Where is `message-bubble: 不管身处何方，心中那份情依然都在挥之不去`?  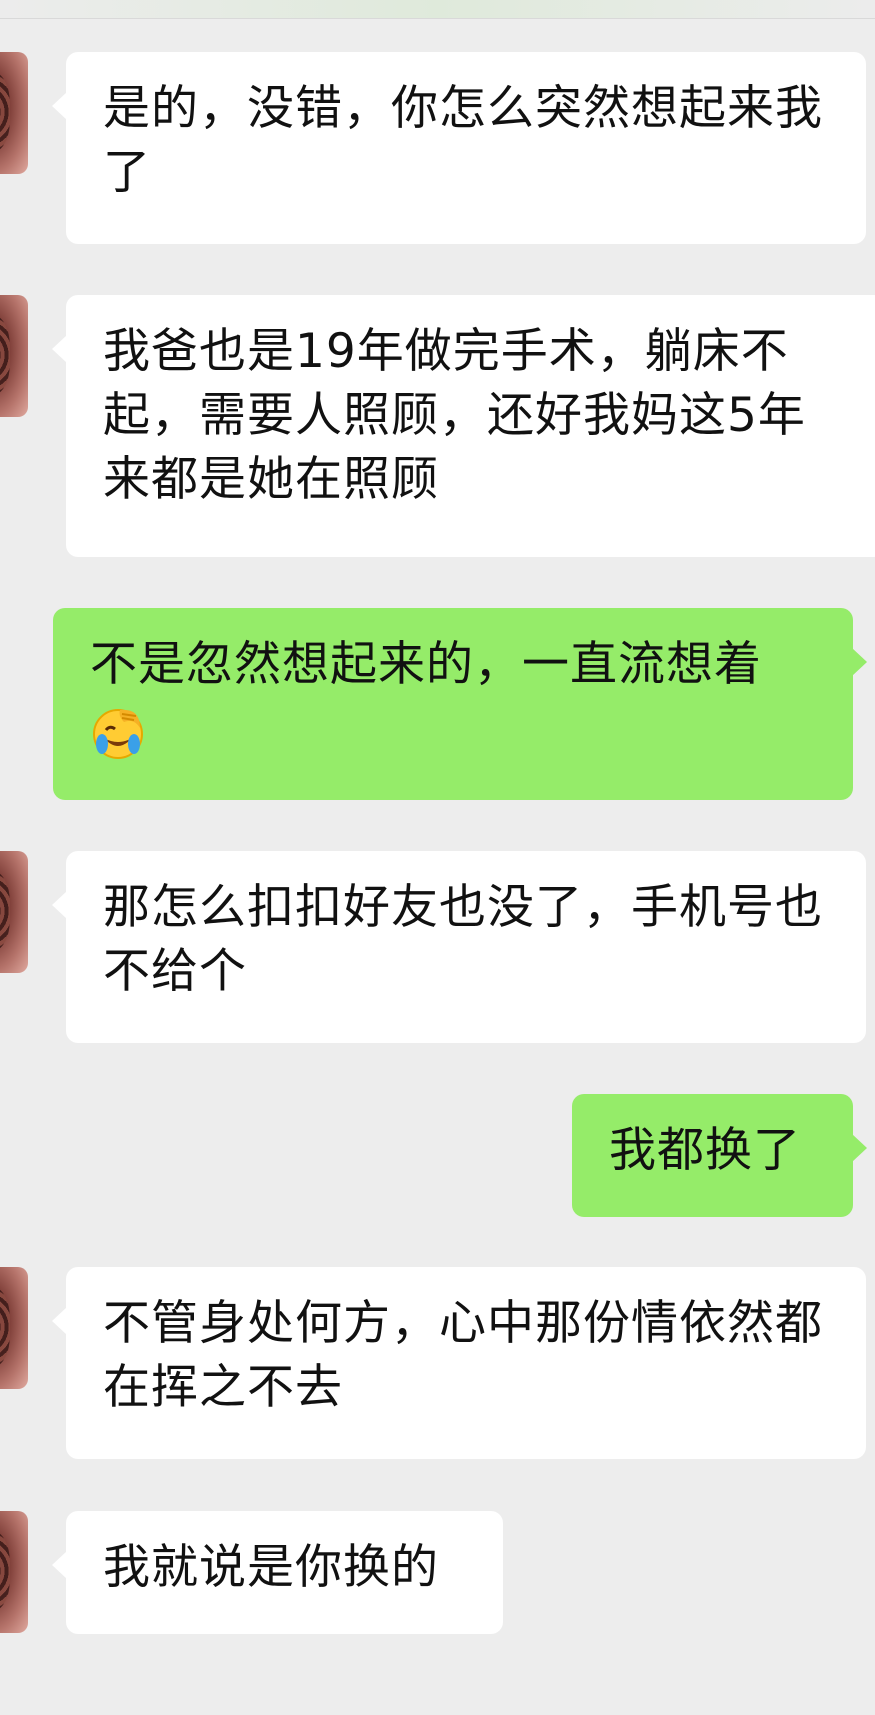 message-bubble: 不管身处何方，心中那份情依然都在挥之不去 is located at coordinates (459, 1363).